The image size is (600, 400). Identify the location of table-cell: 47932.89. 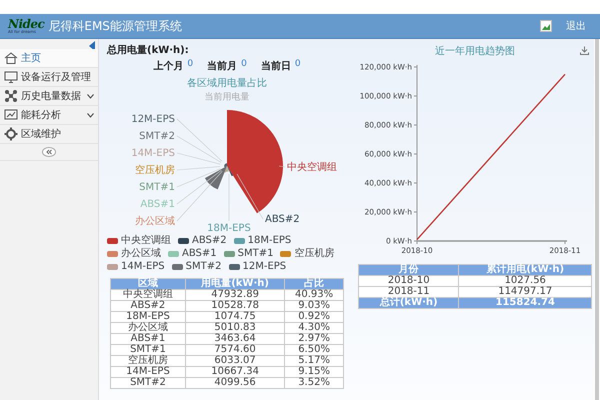
(235, 295).